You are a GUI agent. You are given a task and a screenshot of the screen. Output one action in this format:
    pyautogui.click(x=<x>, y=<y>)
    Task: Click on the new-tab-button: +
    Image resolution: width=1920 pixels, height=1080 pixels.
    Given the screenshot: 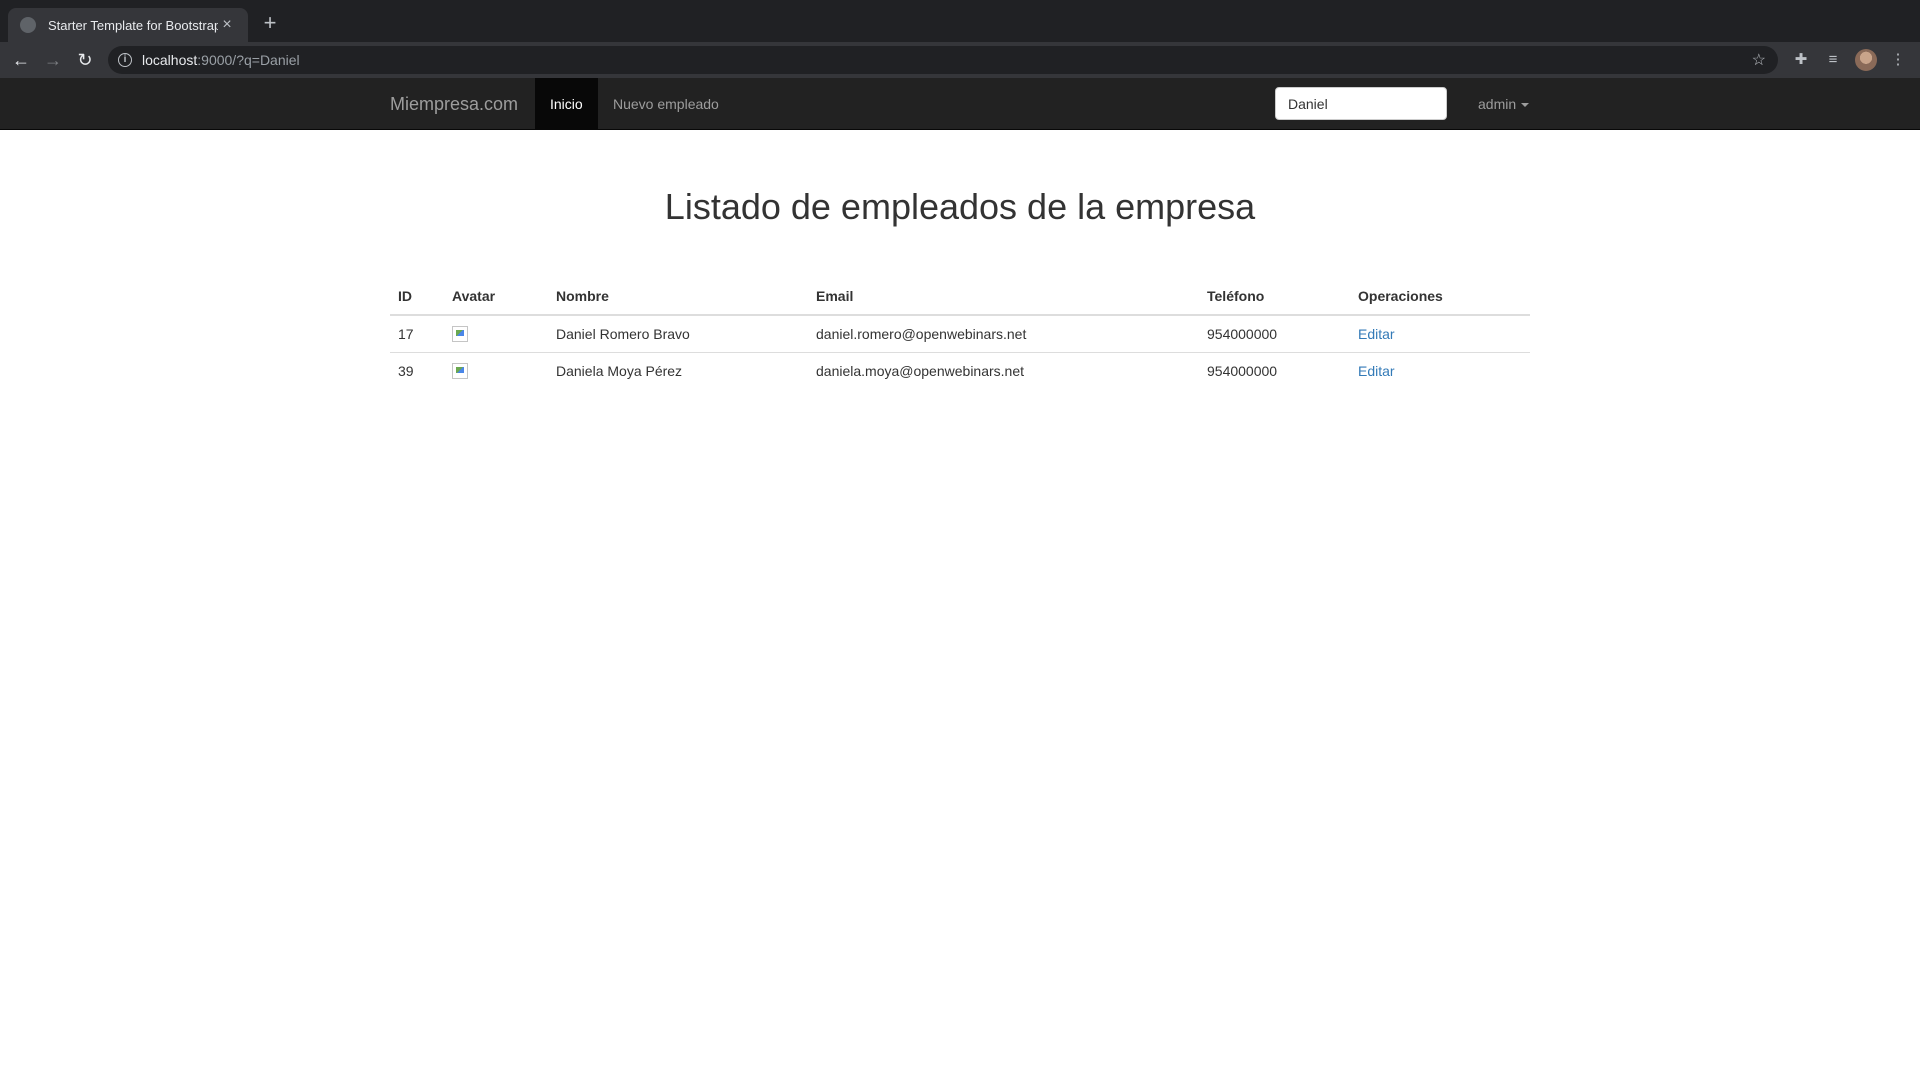 What is the action you would take?
    pyautogui.click(x=270, y=24)
    